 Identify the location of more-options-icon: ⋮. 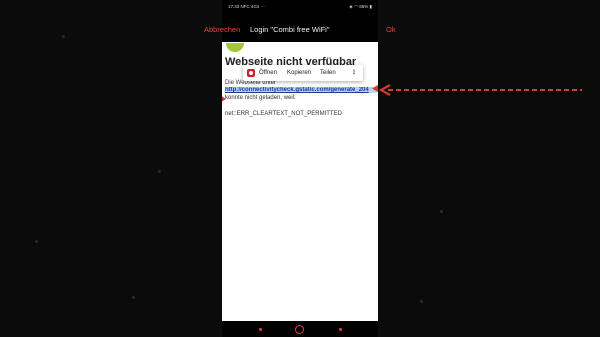
(354, 73).